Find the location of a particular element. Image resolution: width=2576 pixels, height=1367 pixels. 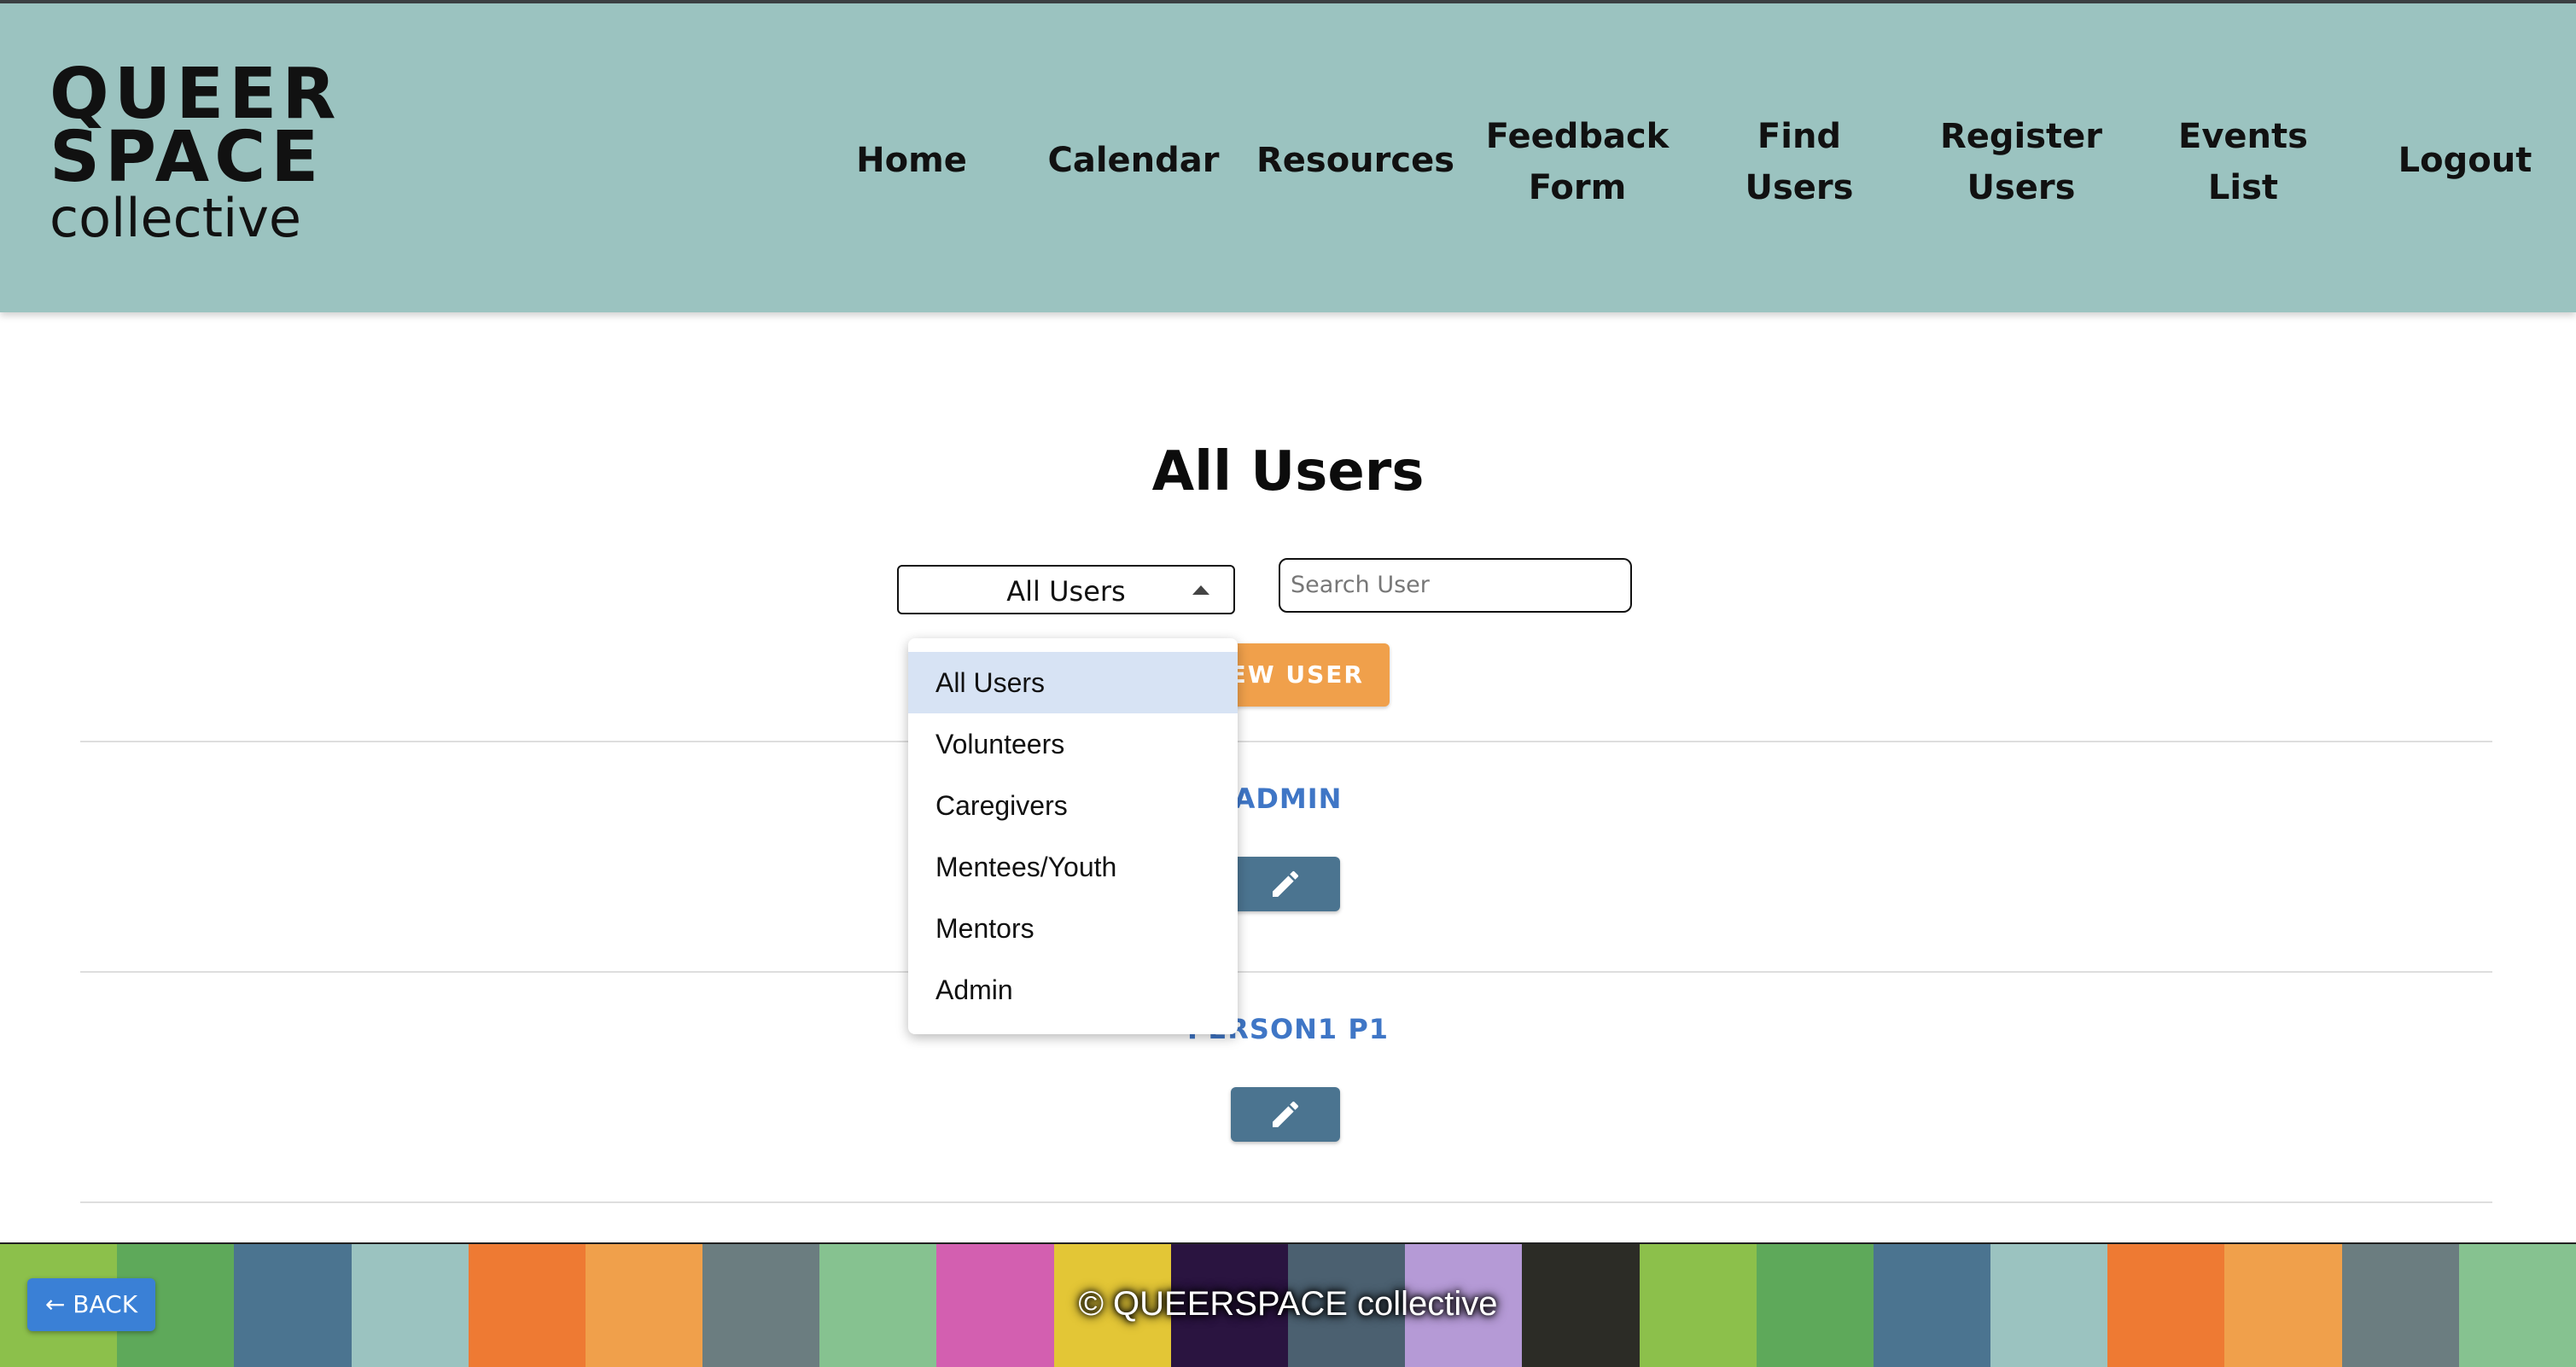

dropdown-option-mentees-youth: Mentees/Youth is located at coordinates (1073, 867).